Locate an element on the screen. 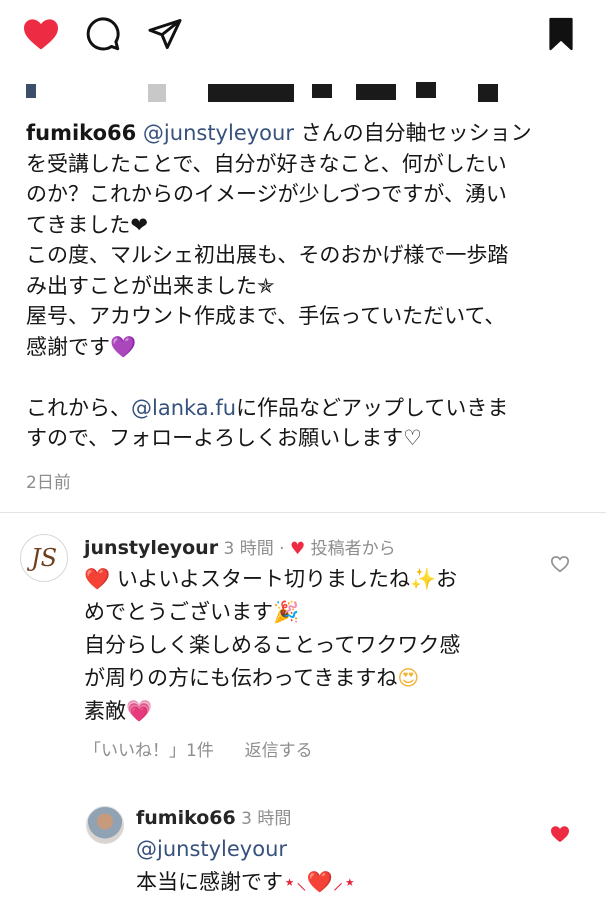  liked-by-author-label: 投稿者から is located at coordinates (353, 549).